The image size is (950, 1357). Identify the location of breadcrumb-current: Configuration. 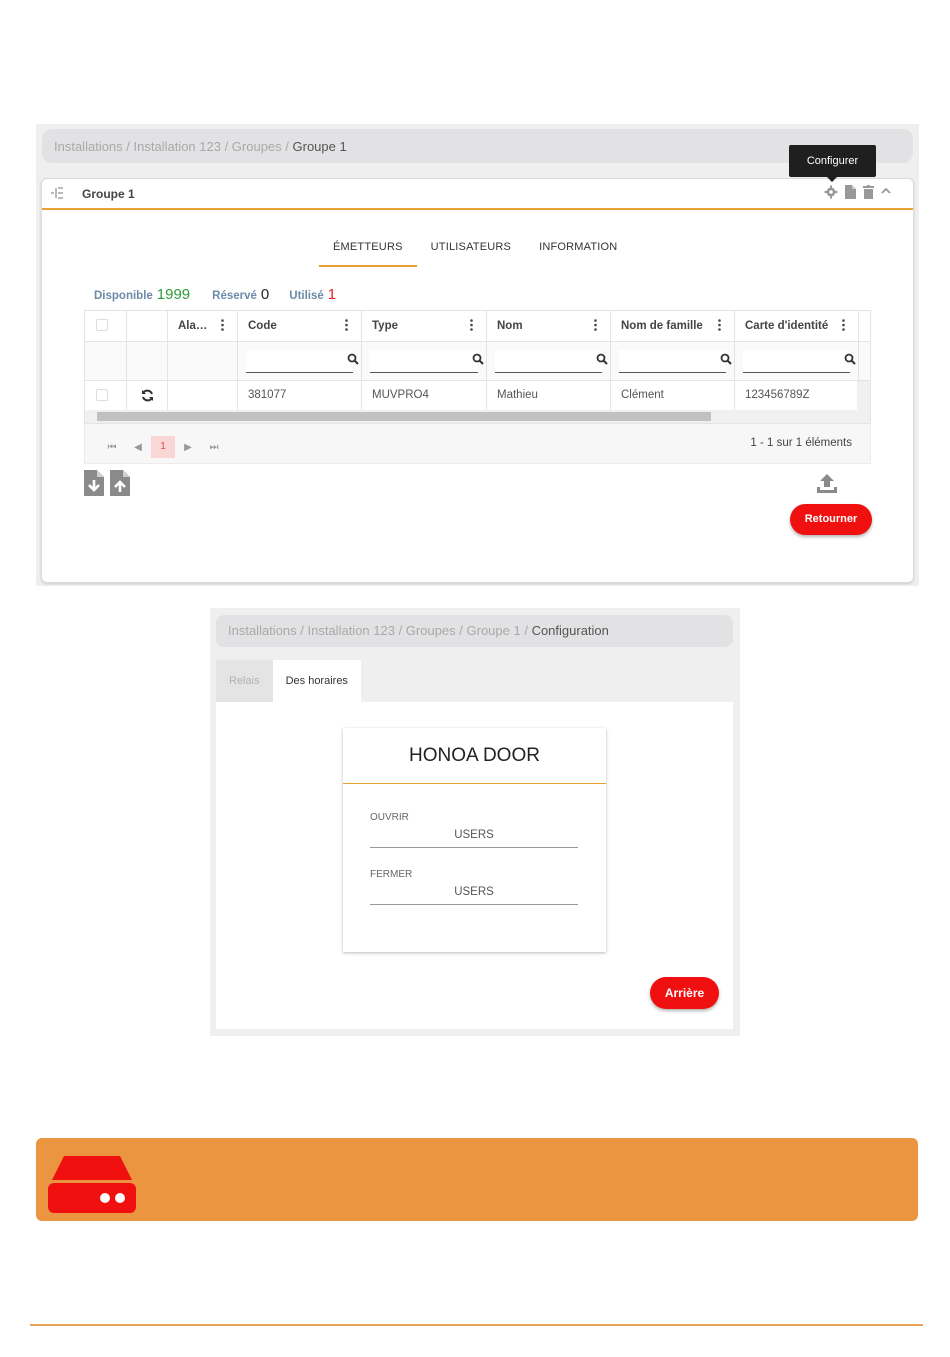
(570, 630).